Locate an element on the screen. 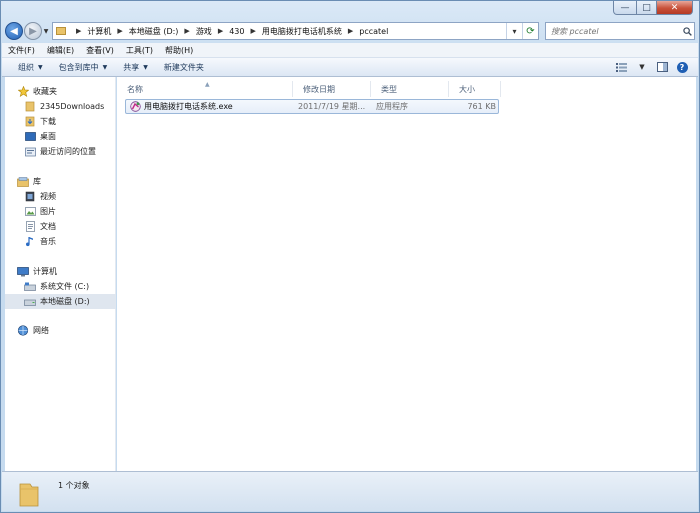  nav-item-label: 视频 is located at coordinates (48, 196).